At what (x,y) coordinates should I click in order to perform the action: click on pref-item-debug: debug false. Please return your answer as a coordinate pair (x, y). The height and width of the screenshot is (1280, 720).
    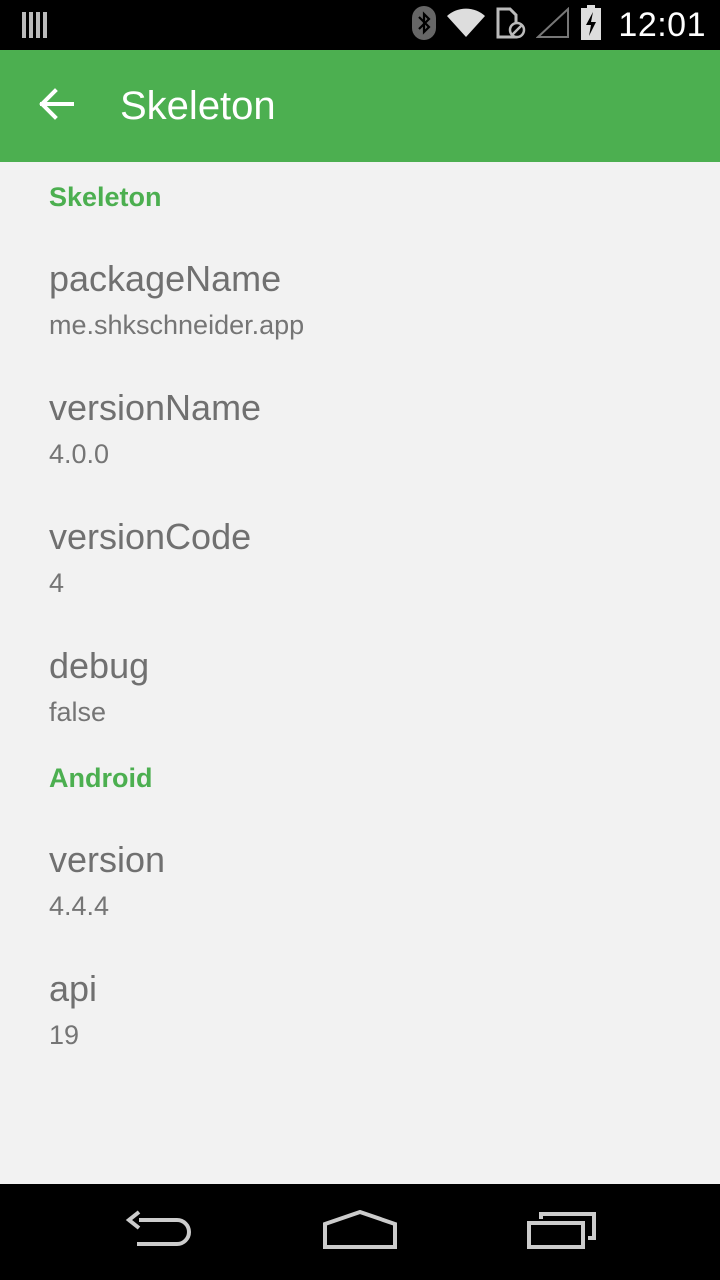
    Looking at the image, I should click on (360, 691).